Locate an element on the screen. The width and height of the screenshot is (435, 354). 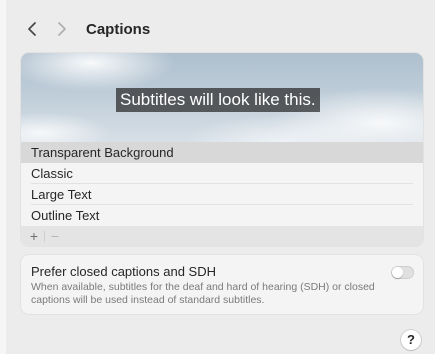
style-row-transparent-background: Transparent Background is located at coordinates (222, 152).